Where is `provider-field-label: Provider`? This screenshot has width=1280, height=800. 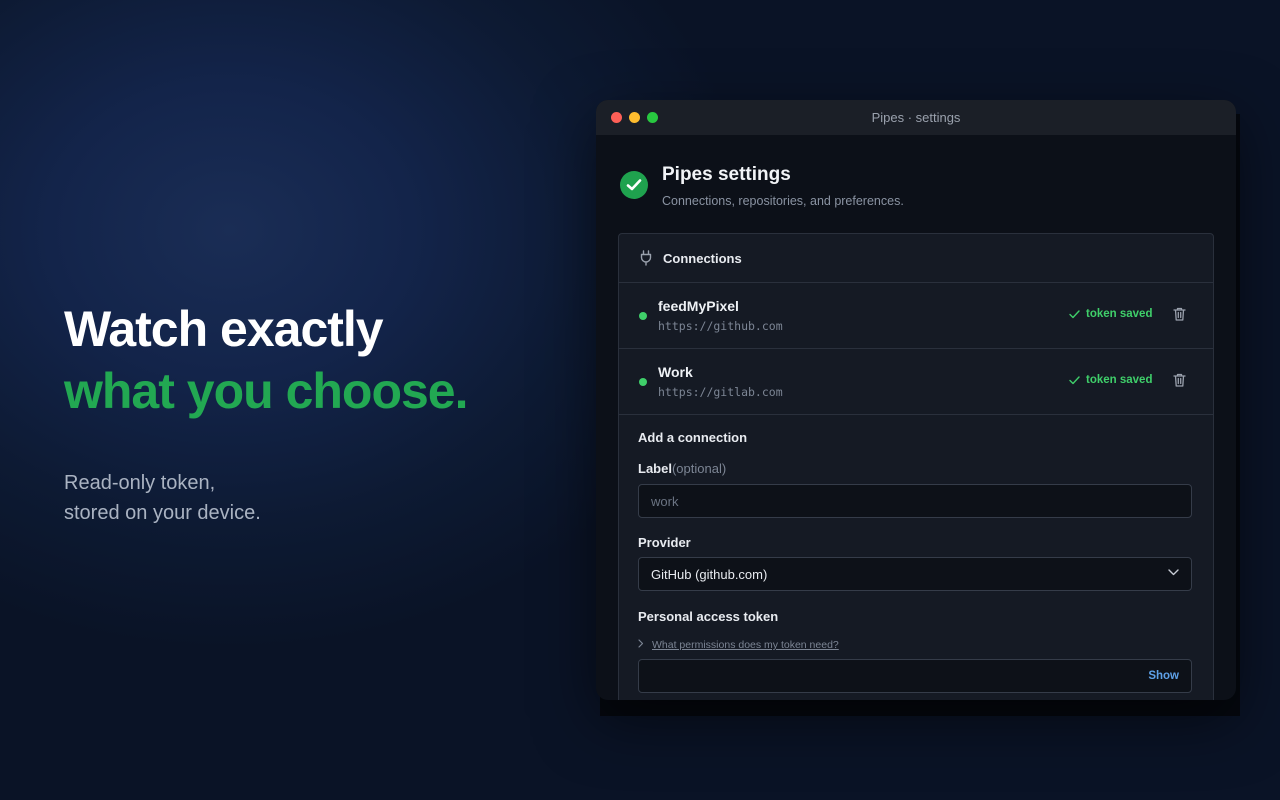 provider-field-label: Provider is located at coordinates (664, 542).